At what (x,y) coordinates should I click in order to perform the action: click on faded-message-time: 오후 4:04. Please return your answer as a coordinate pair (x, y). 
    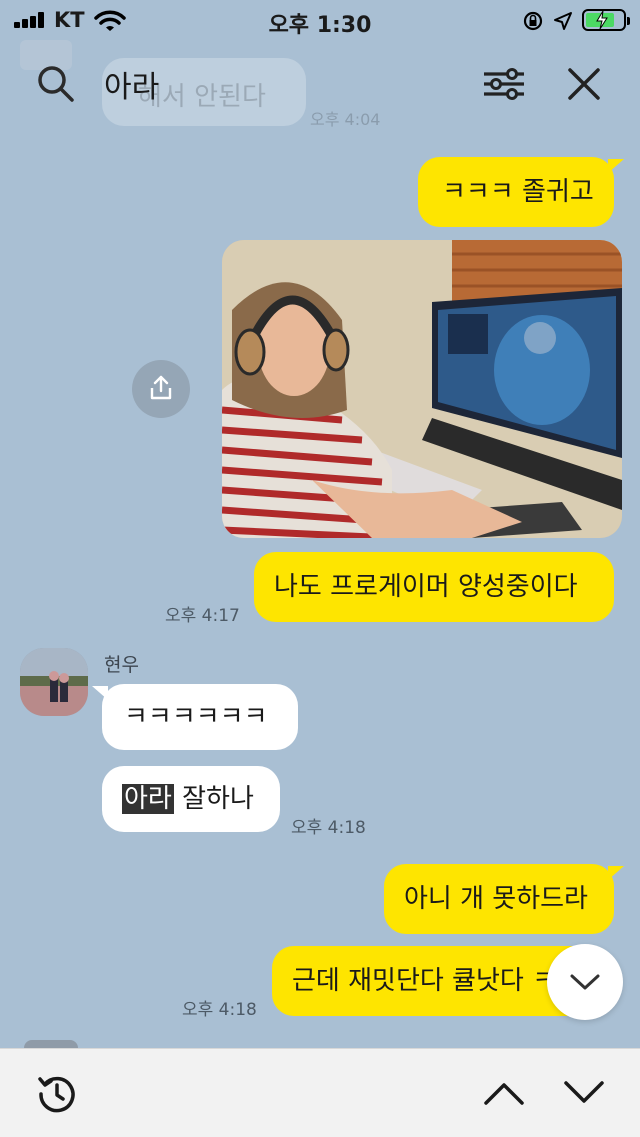
    Looking at the image, I should click on (345, 119).